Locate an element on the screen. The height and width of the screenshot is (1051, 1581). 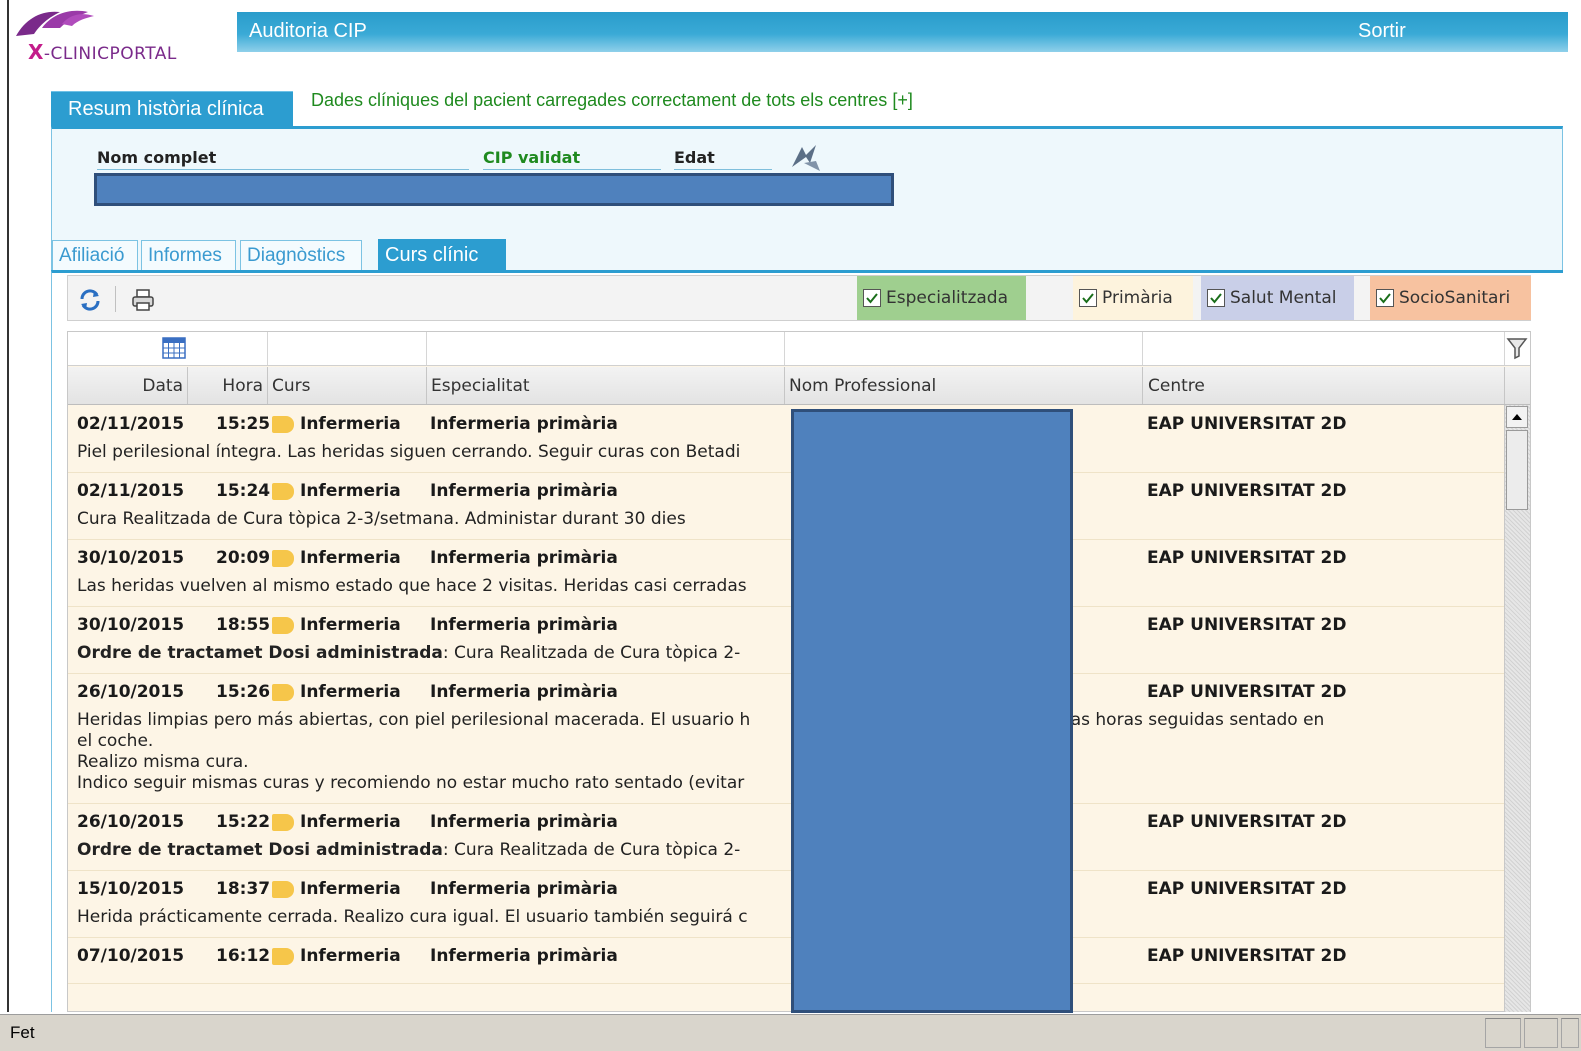
filter-mental-health-label: Salut Mental is located at coordinates (1283, 298).